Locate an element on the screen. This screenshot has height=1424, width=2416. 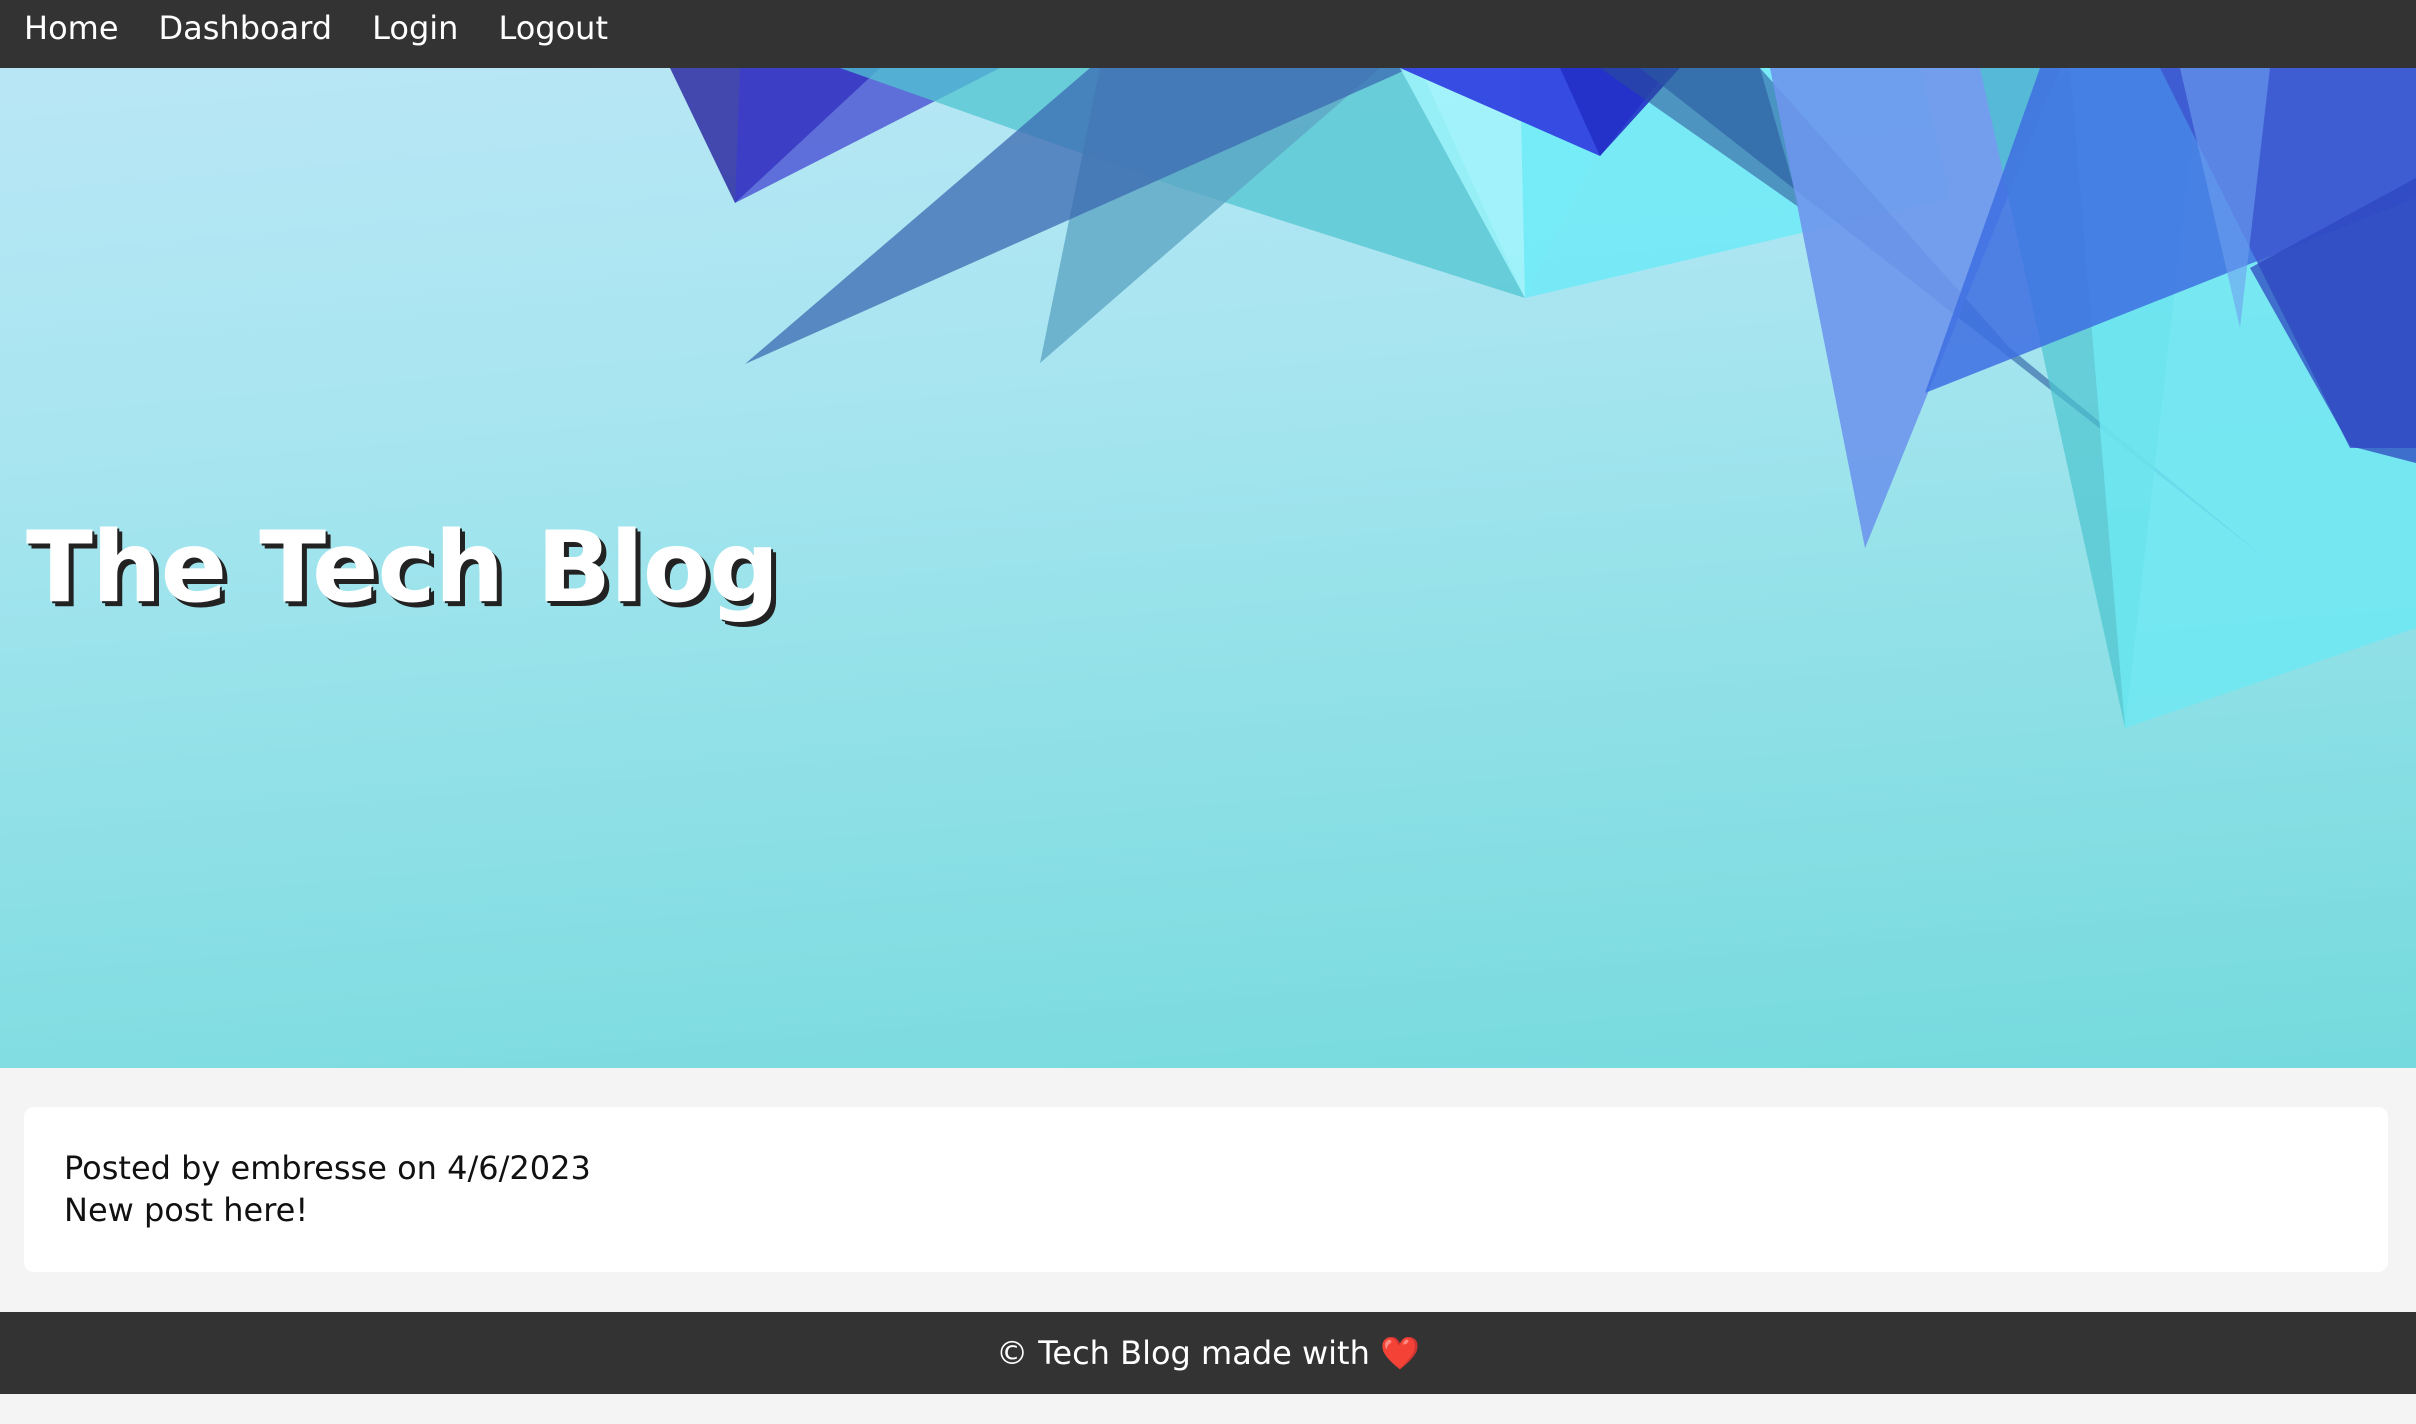
site-title: The Tech Blog is located at coordinates (402, 568).